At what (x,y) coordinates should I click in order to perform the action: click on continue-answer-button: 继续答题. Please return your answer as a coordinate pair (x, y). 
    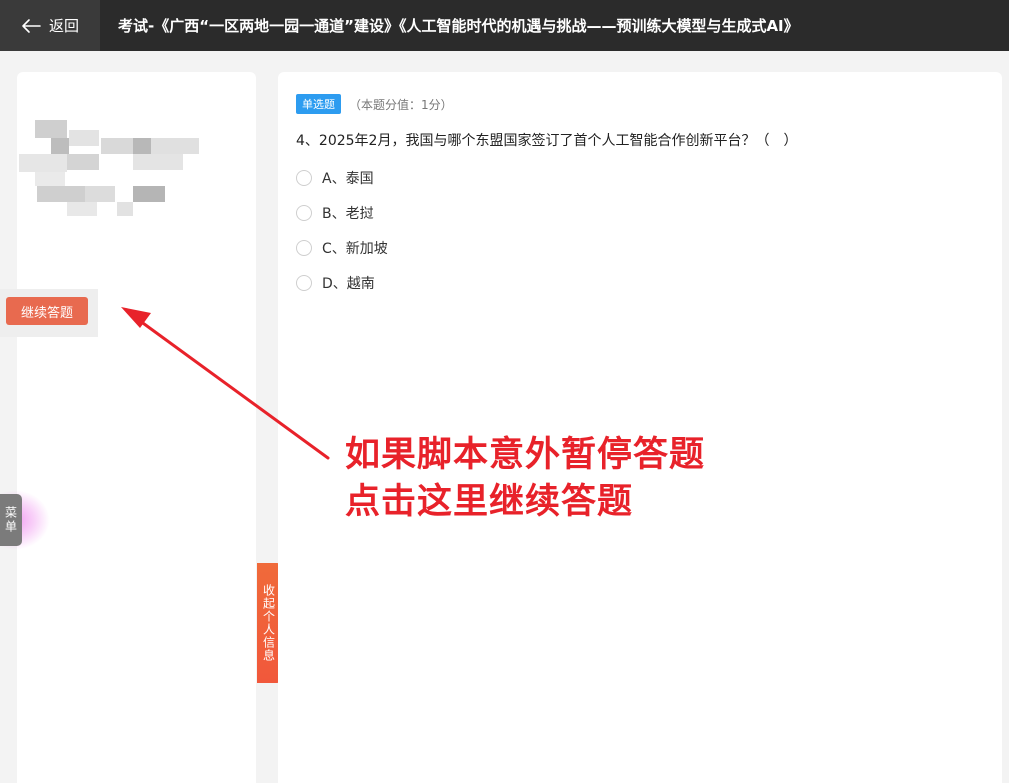
    Looking at the image, I should click on (47, 311).